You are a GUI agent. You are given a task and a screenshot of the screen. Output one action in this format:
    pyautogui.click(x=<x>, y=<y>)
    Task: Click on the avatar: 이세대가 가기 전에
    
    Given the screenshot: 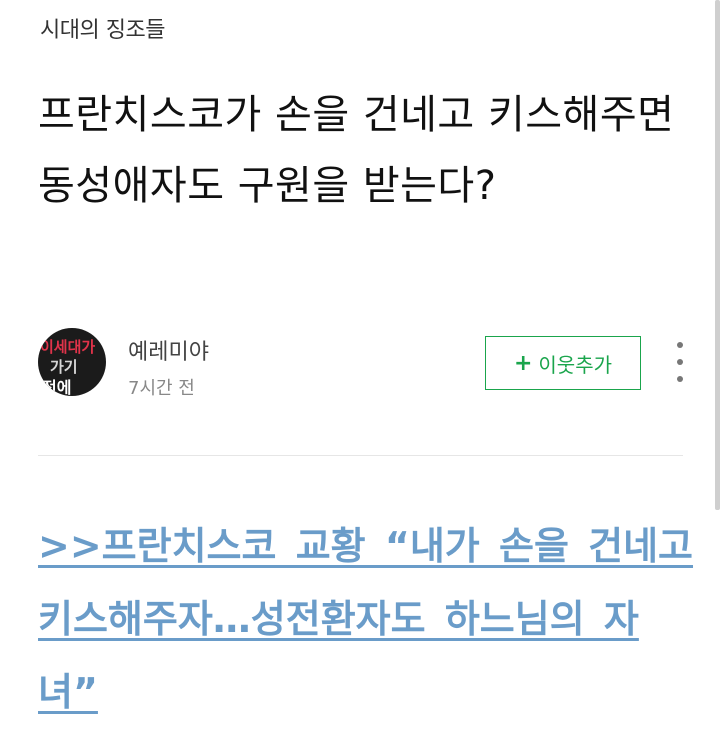 What is the action you would take?
    pyautogui.click(x=72, y=362)
    